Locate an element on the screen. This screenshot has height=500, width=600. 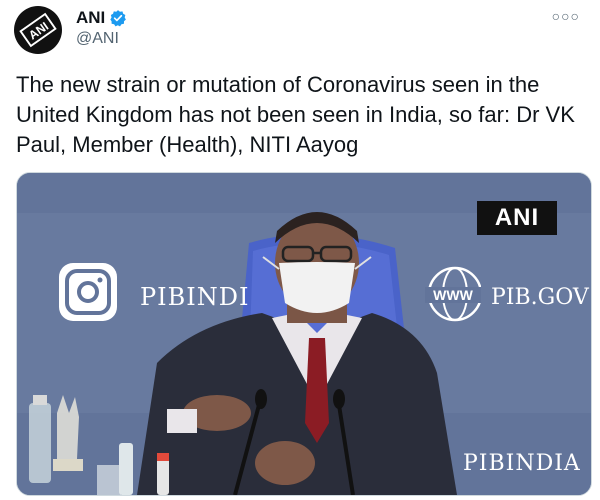
more-dots-icon: ○○○ is located at coordinates (566, 16).